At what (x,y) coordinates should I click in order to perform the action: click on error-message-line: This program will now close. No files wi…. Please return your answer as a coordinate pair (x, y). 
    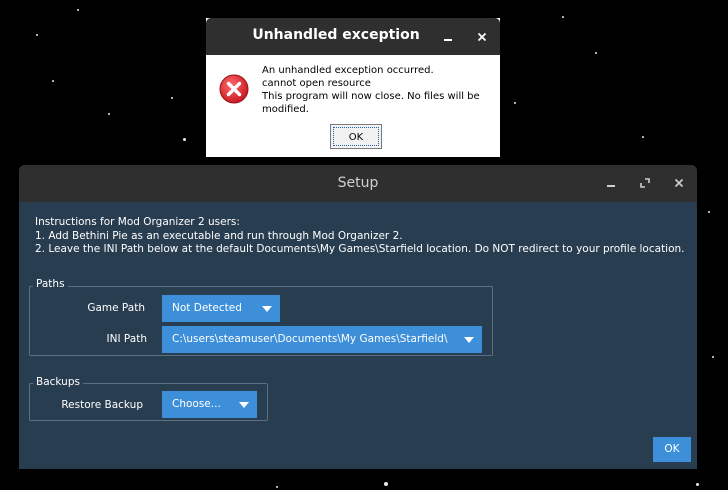
    Looking at the image, I should click on (371, 96).